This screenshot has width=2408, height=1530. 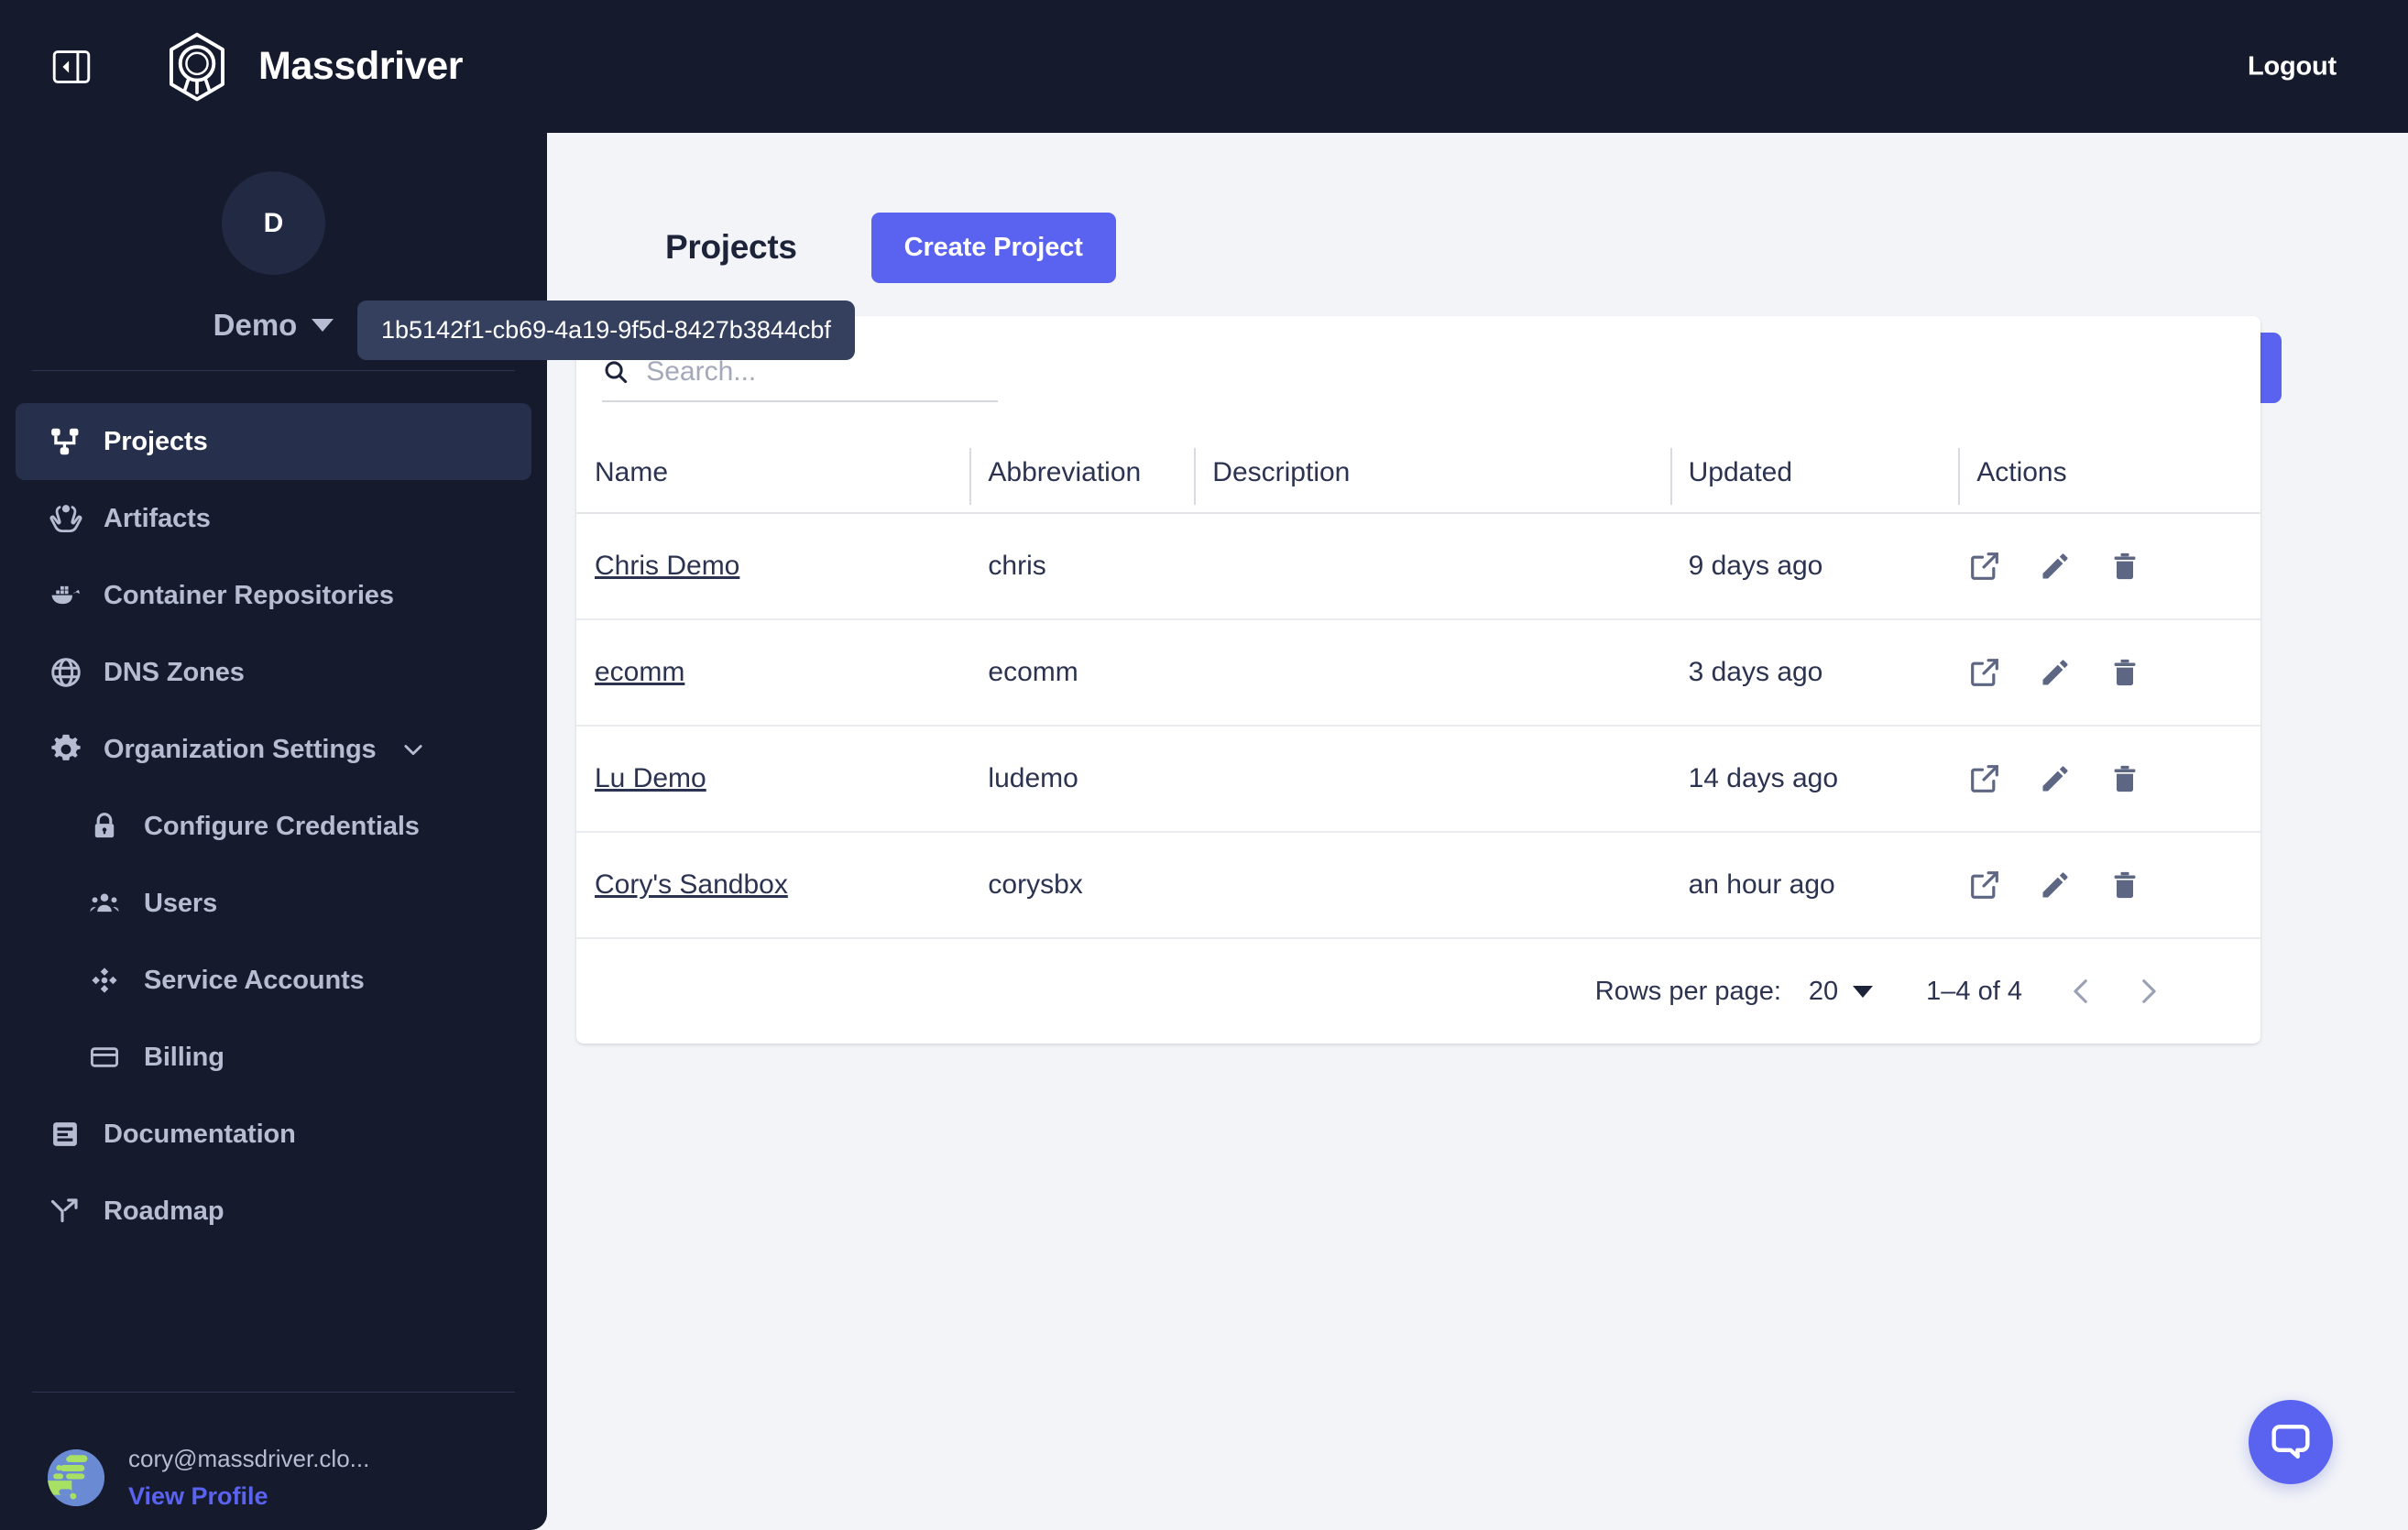 I want to click on table-row: ecomm ecomm 3 days ago, so click(x=1418, y=673).